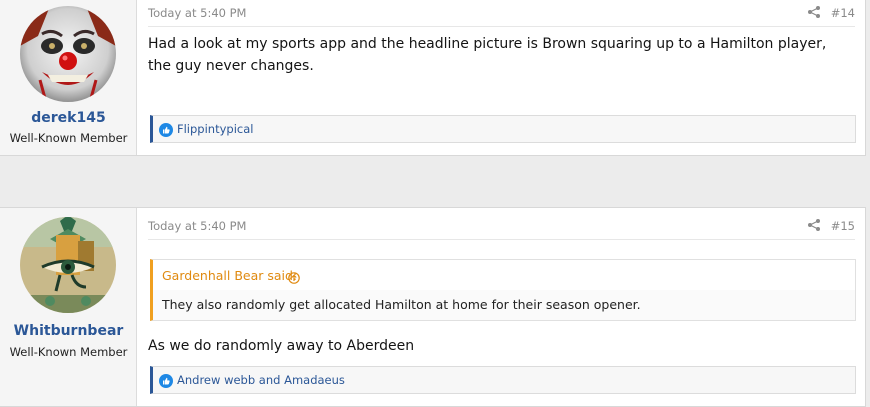 This screenshot has width=870, height=407. I want to click on reactions-bar: Andrew webb and Amadaeus, so click(503, 380).